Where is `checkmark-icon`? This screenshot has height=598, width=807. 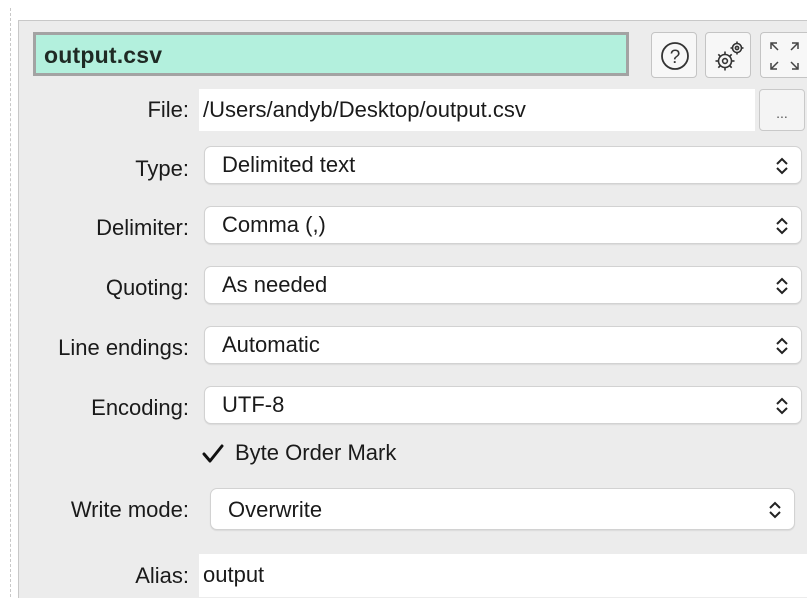 checkmark-icon is located at coordinates (213, 454).